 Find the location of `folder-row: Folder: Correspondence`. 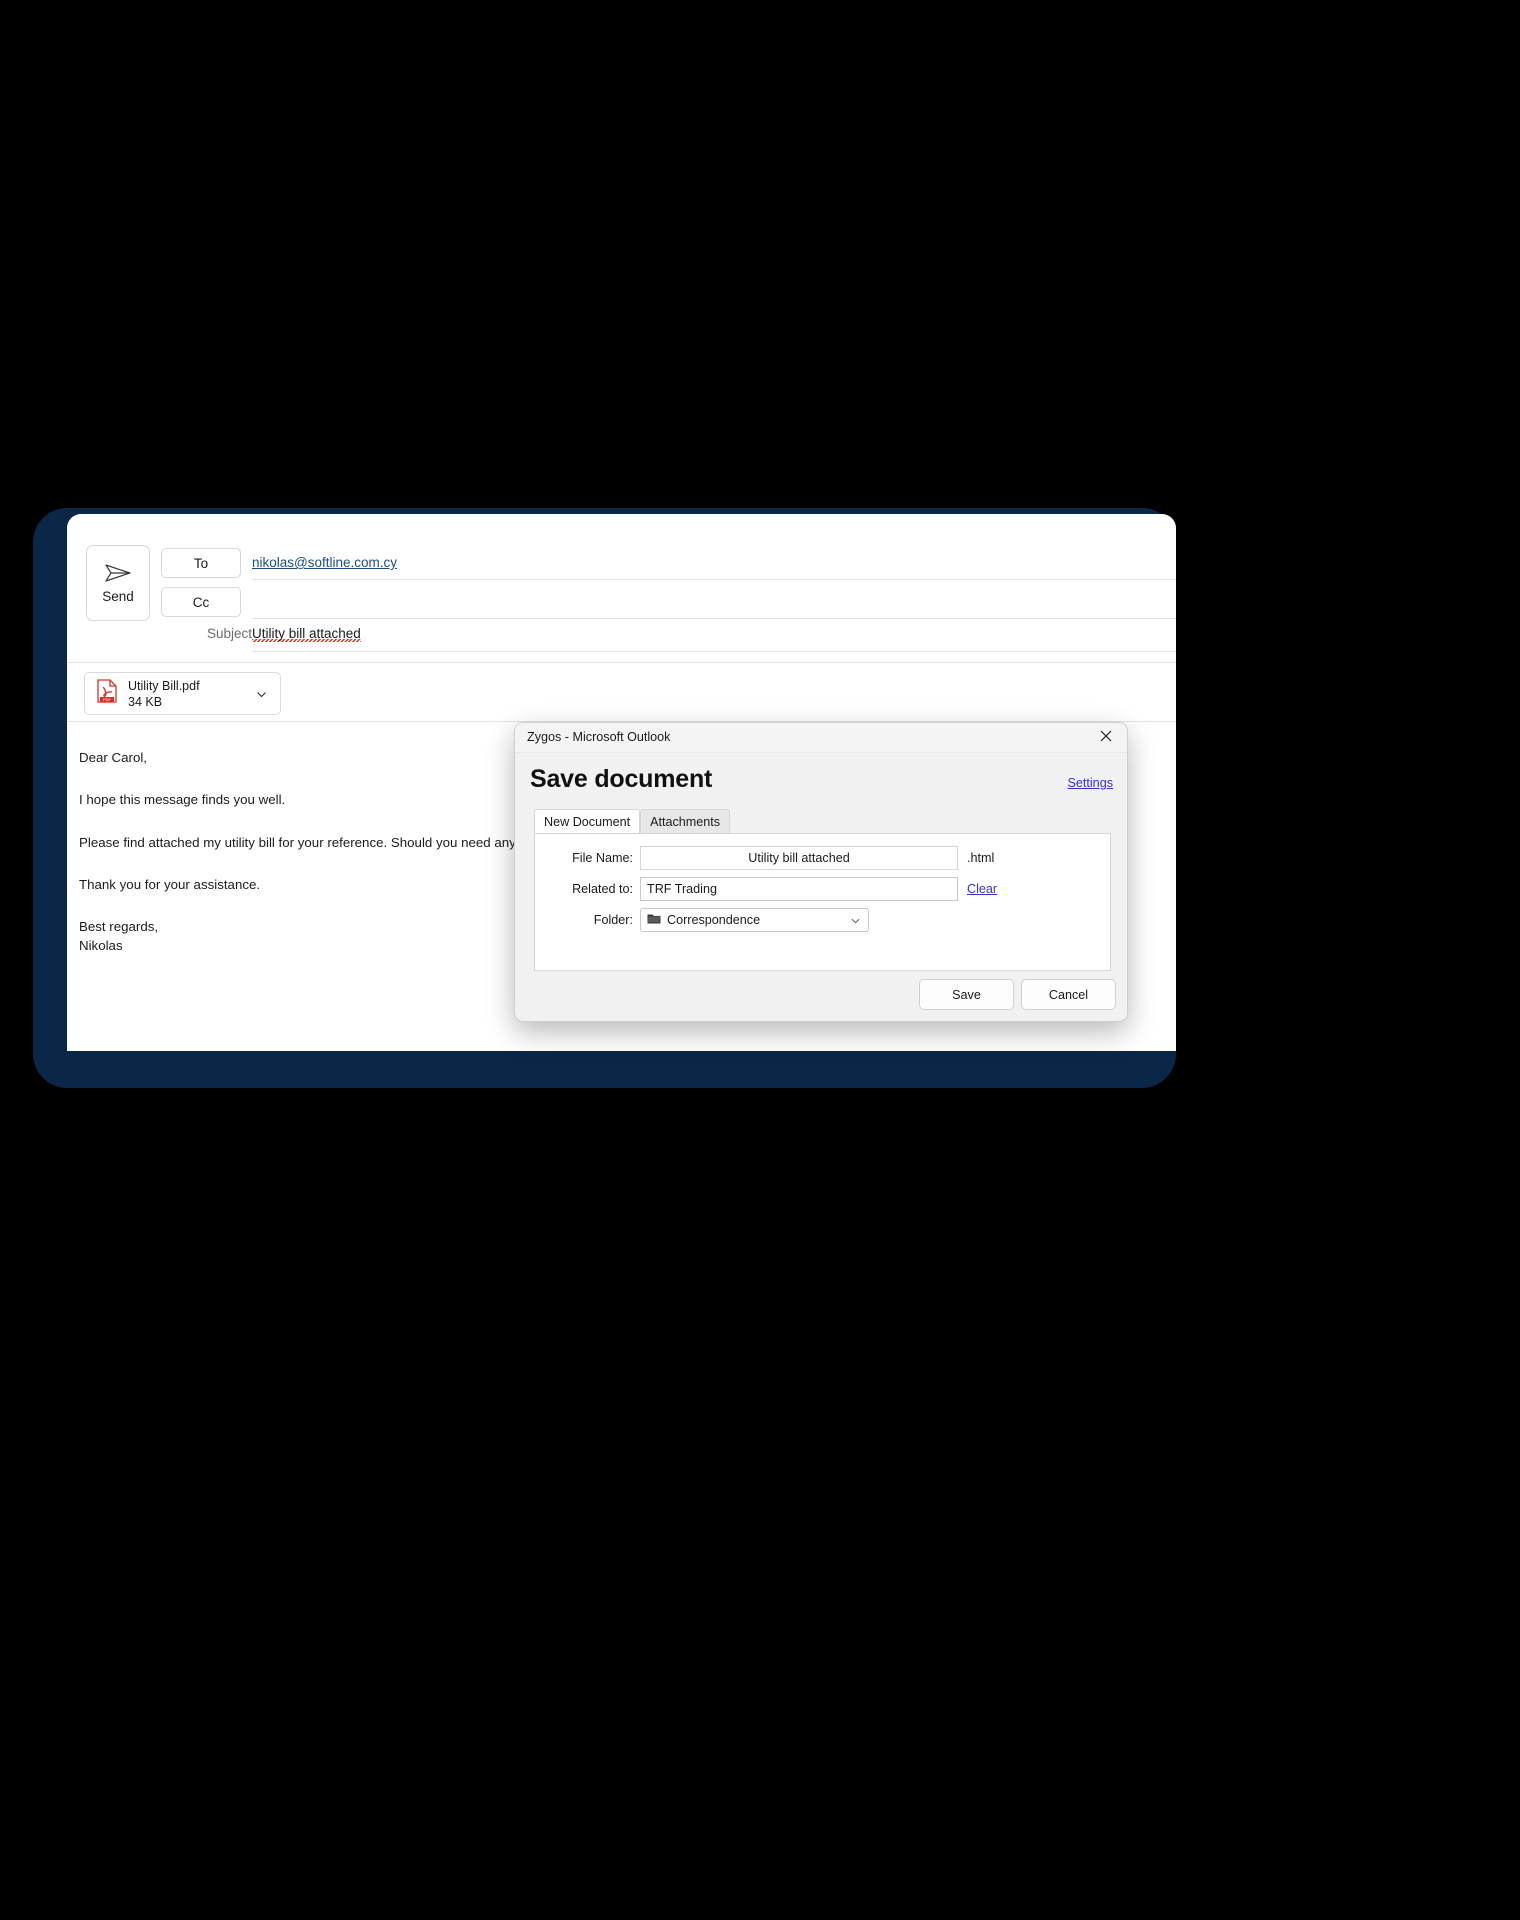

folder-row: Folder: Correspondence is located at coordinates (822, 920).